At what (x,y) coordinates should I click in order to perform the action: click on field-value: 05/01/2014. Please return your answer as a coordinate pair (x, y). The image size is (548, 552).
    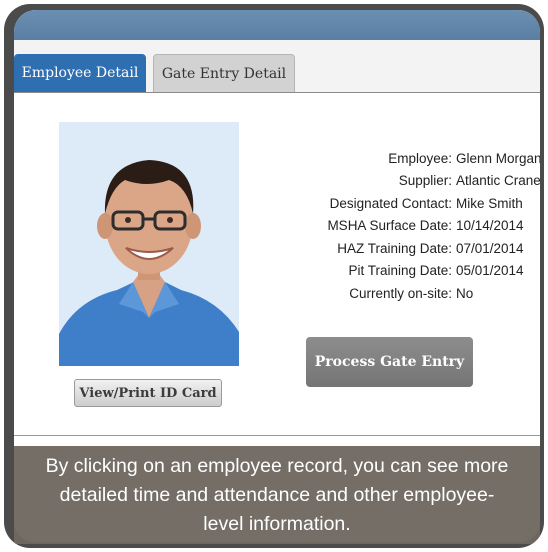
    Looking at the image, I should click on (490, 271).